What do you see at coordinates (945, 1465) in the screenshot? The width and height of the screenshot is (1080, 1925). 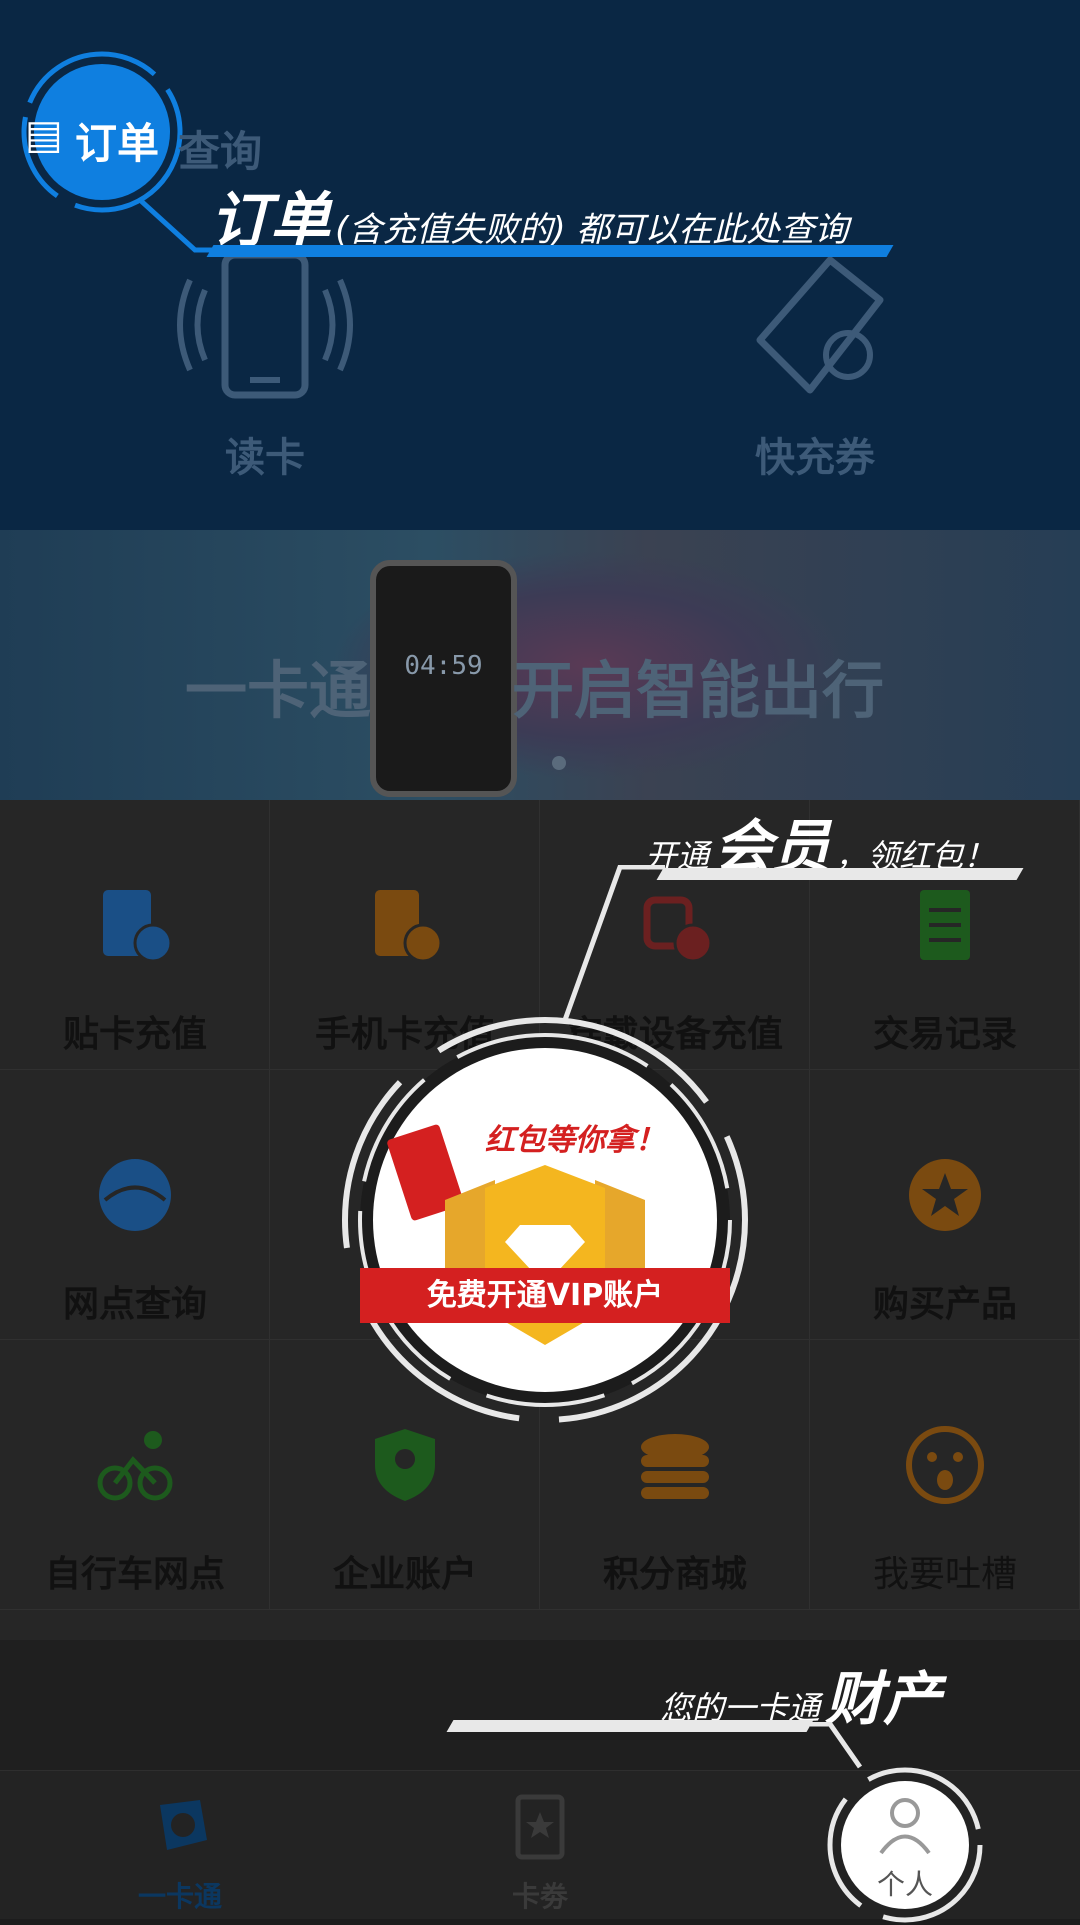 I see `shocked-face-icon` at bounding box center [945, 1465].